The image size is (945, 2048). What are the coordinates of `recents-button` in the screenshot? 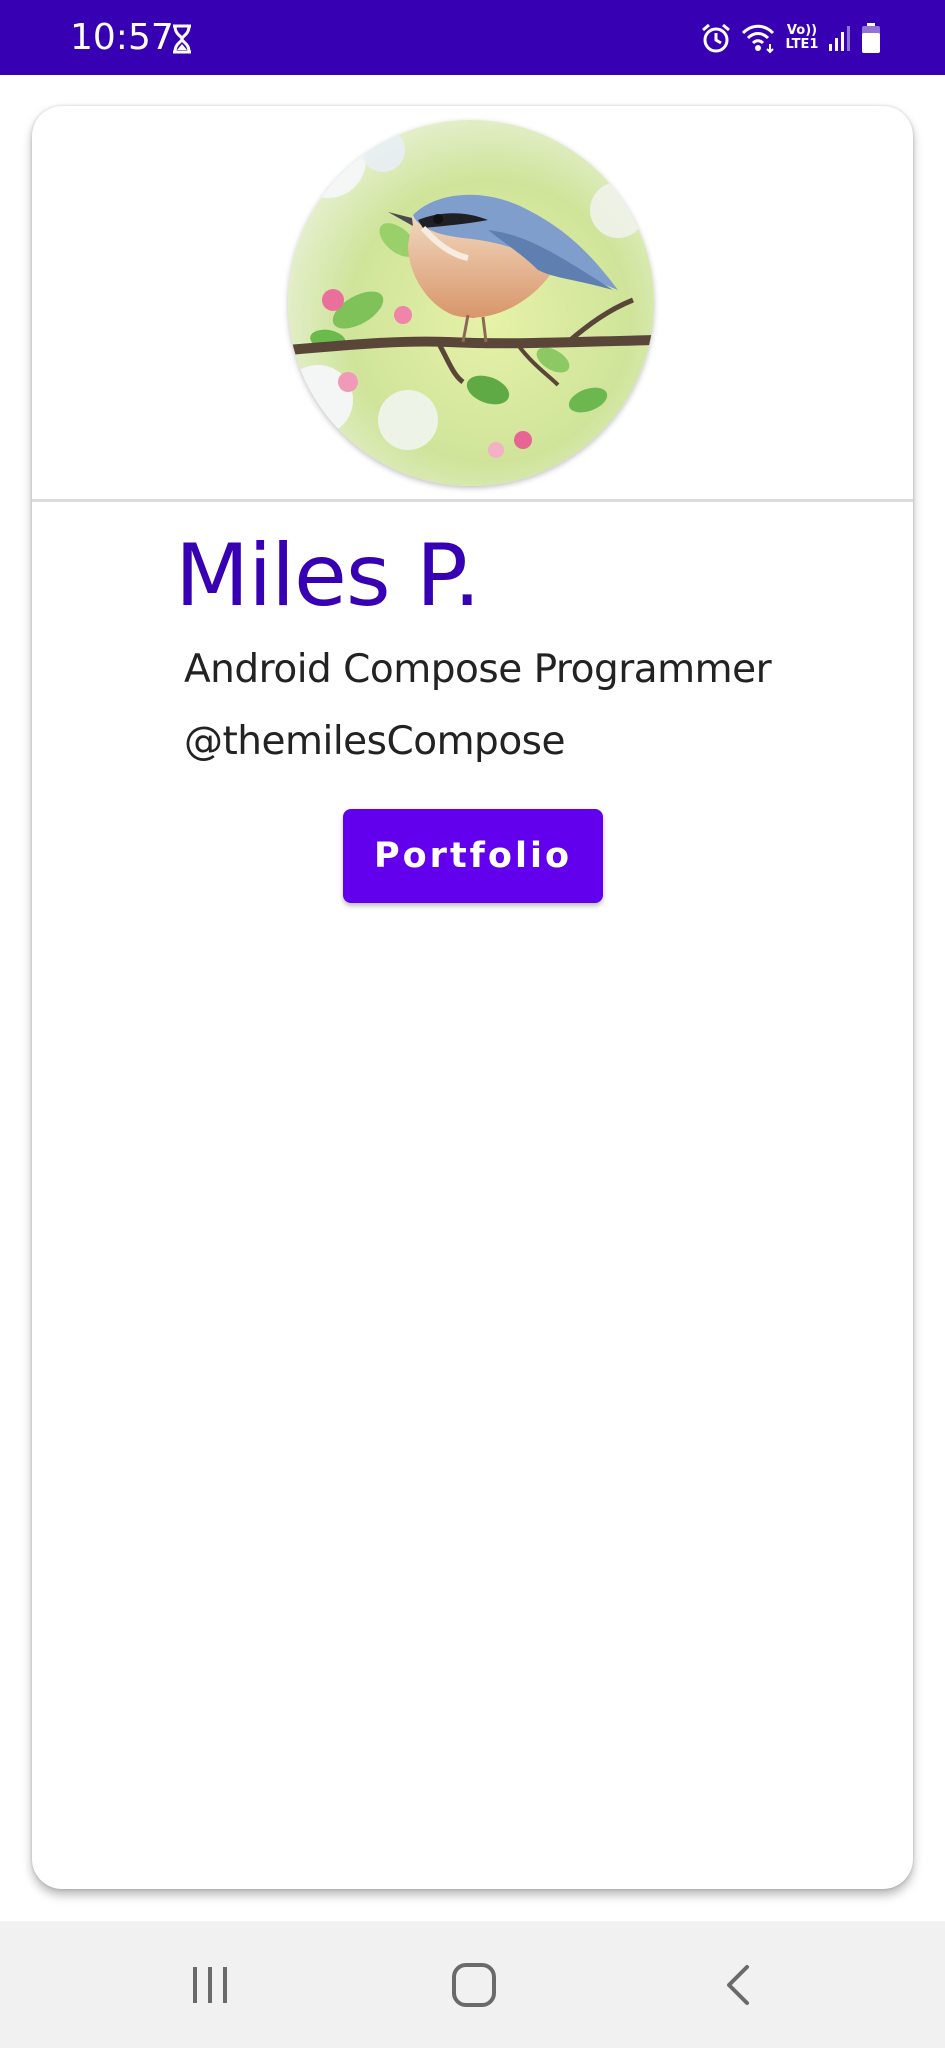 It's located at (210, 1984).